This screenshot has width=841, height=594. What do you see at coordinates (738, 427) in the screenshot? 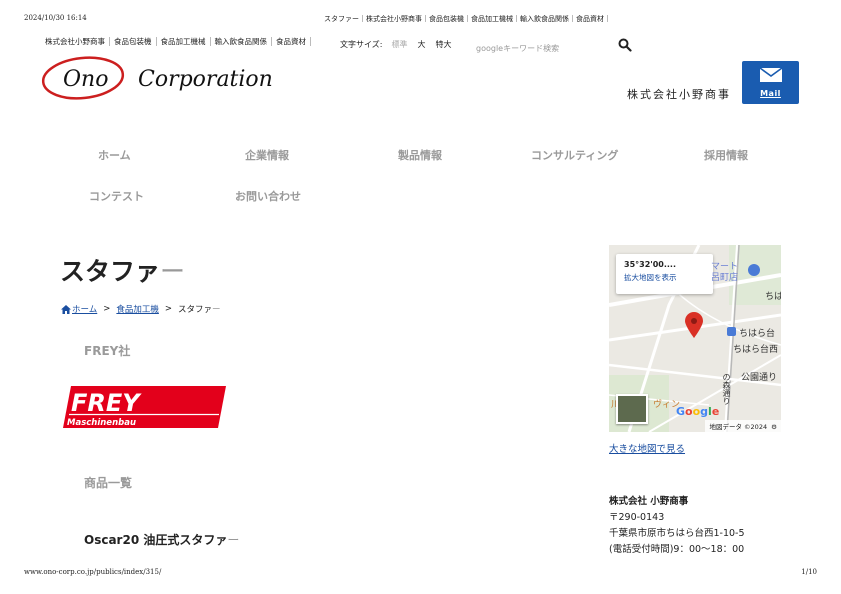
I see `map-attribution-text: 地図データ ©2024` at bounding box center [738, 427].